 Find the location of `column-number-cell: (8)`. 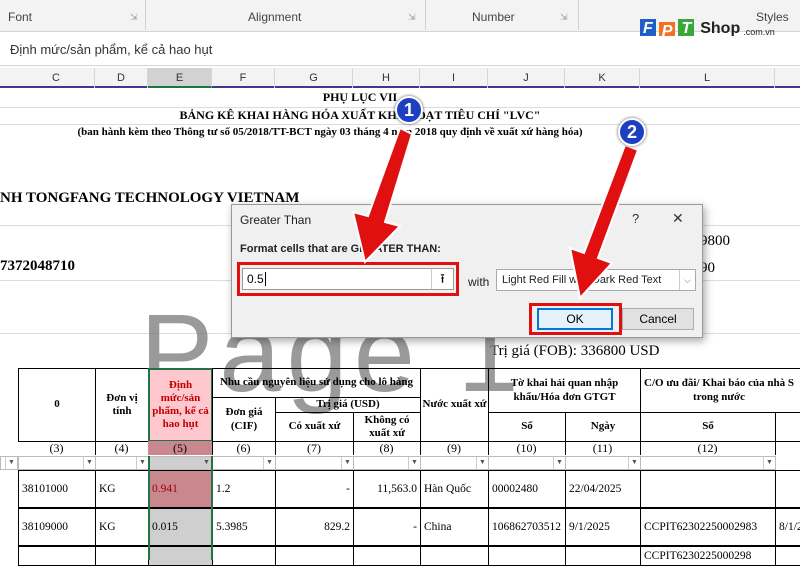

column-number-cell: (8) is located at coordinates (387, 448).